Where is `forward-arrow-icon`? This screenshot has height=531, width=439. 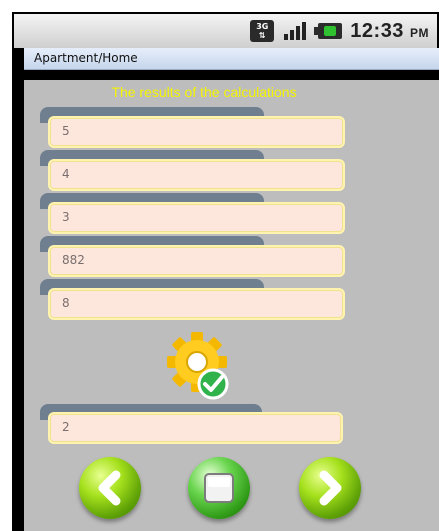
forward-arrow-icon is located at coordinates (330, 488).